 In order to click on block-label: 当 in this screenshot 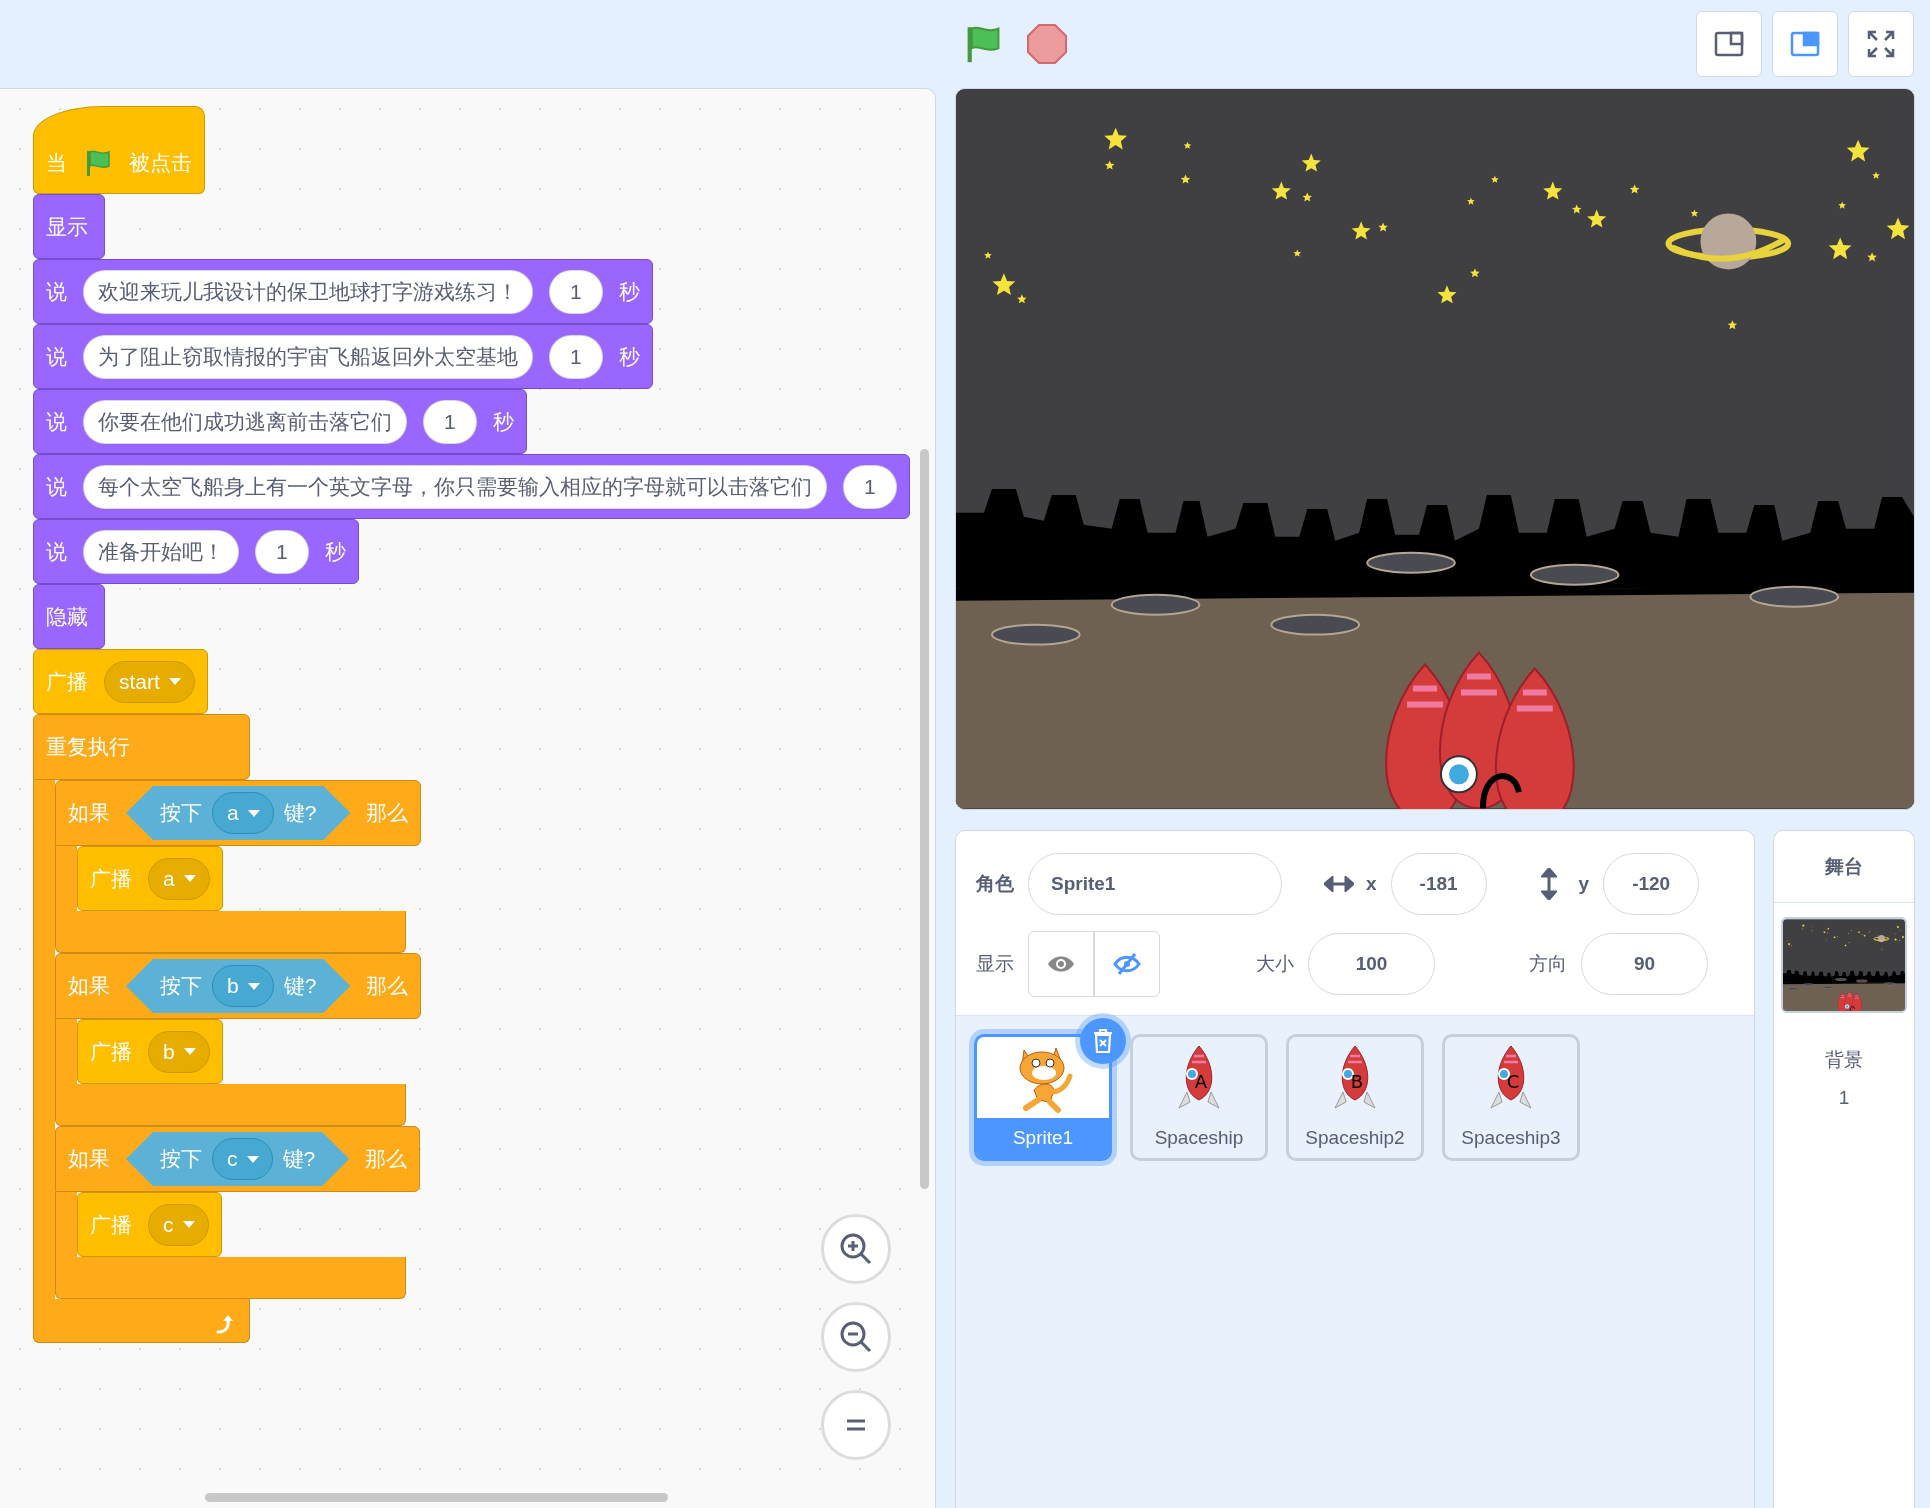, I will do `click(56, 163)`.